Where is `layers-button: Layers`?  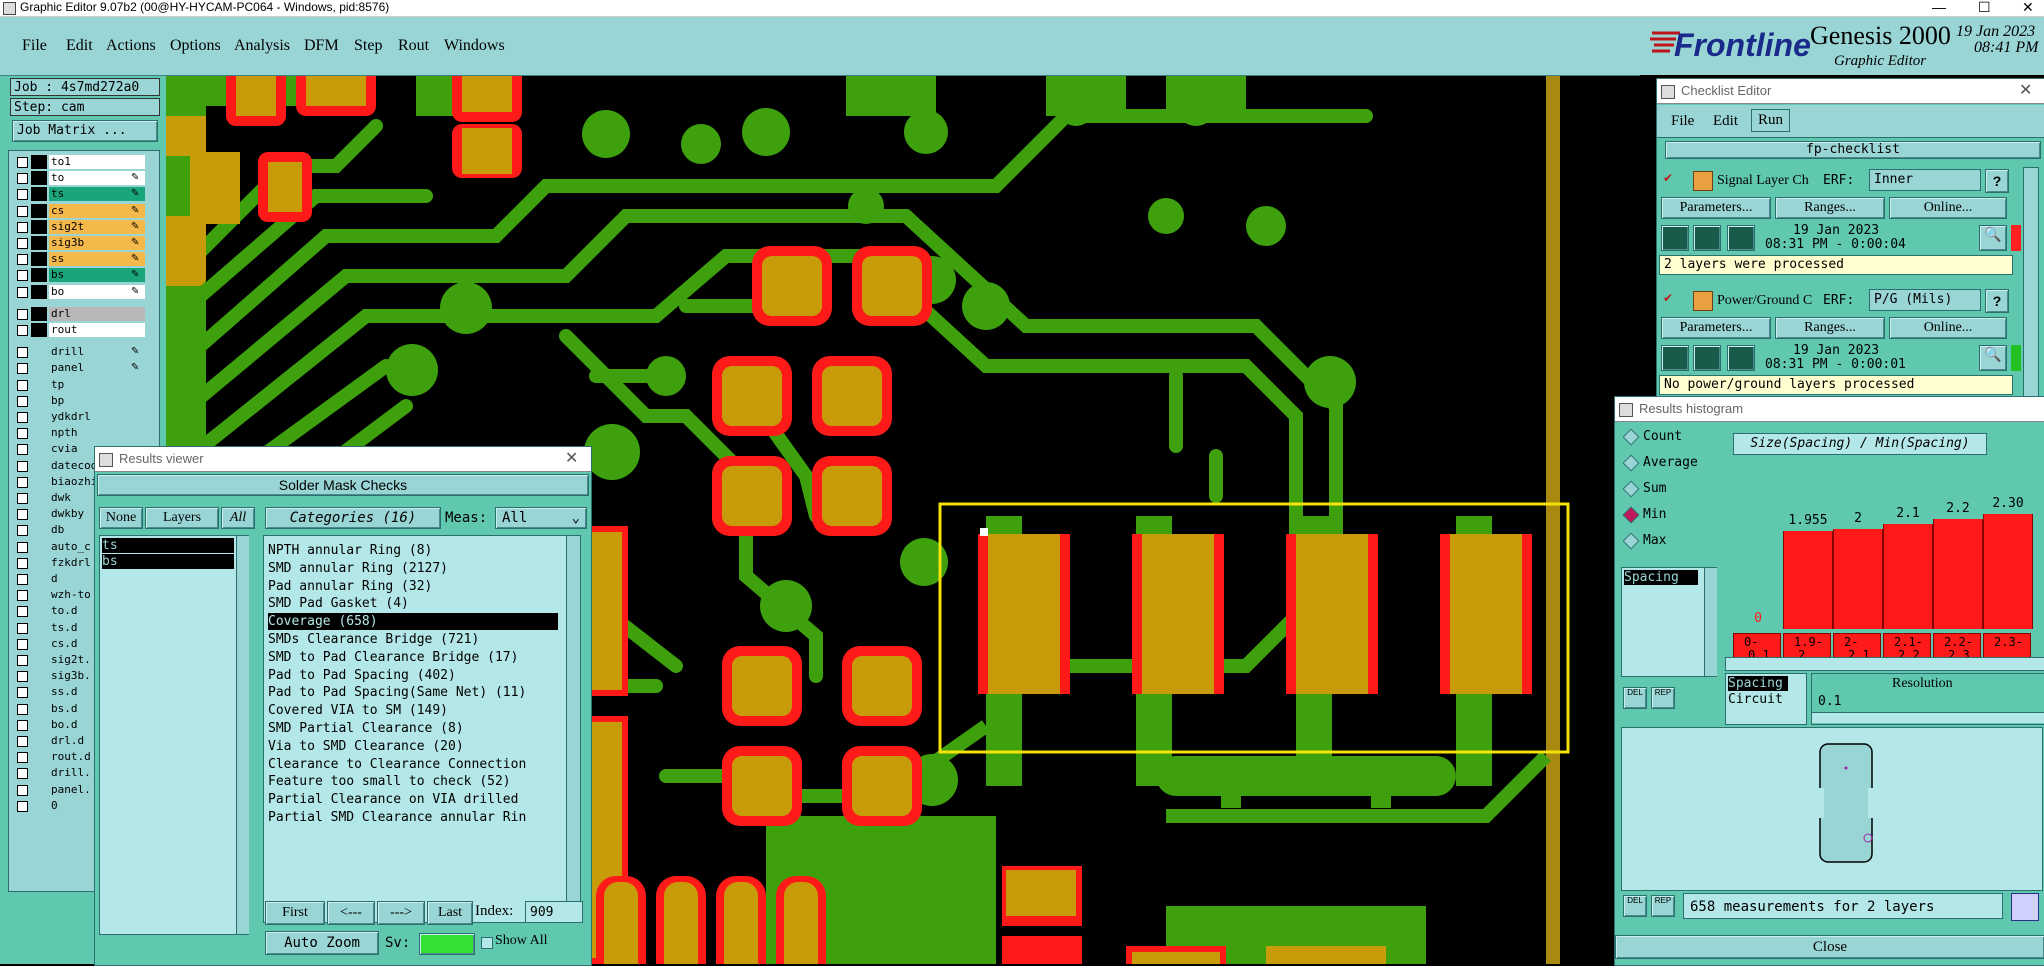 layers-button: Layers is located at coordinates (182, 518).